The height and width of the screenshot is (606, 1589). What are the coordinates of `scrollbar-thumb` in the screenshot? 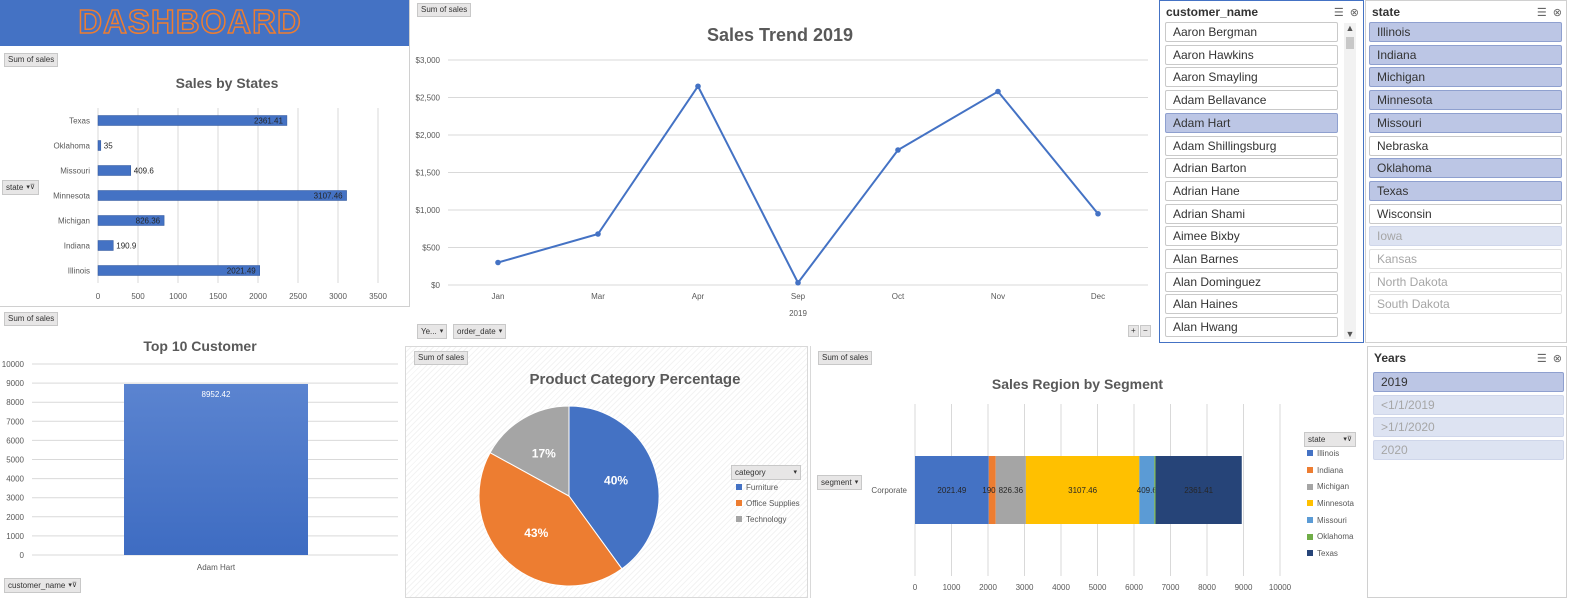 It's located at (1350, 43).